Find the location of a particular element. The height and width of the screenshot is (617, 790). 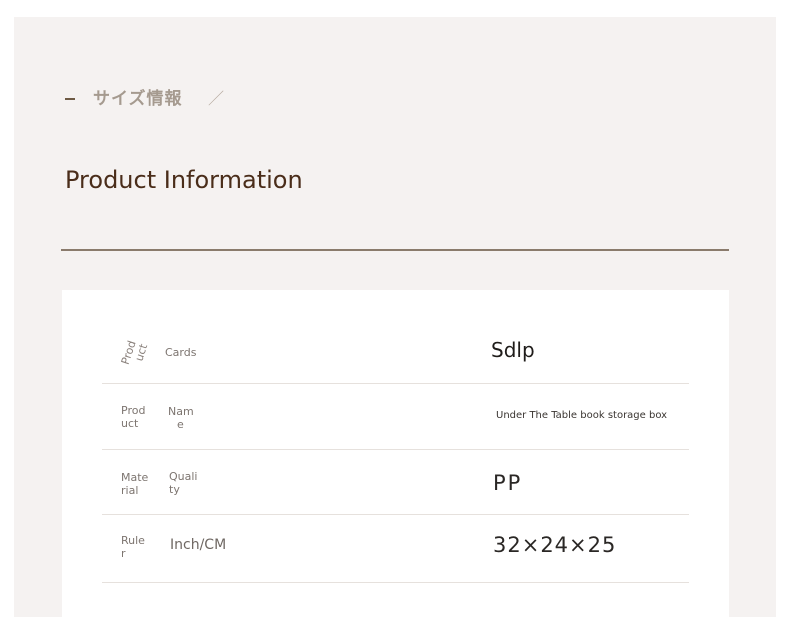

row2-label-b-line1: Nam is located at coordinates (181, 411).